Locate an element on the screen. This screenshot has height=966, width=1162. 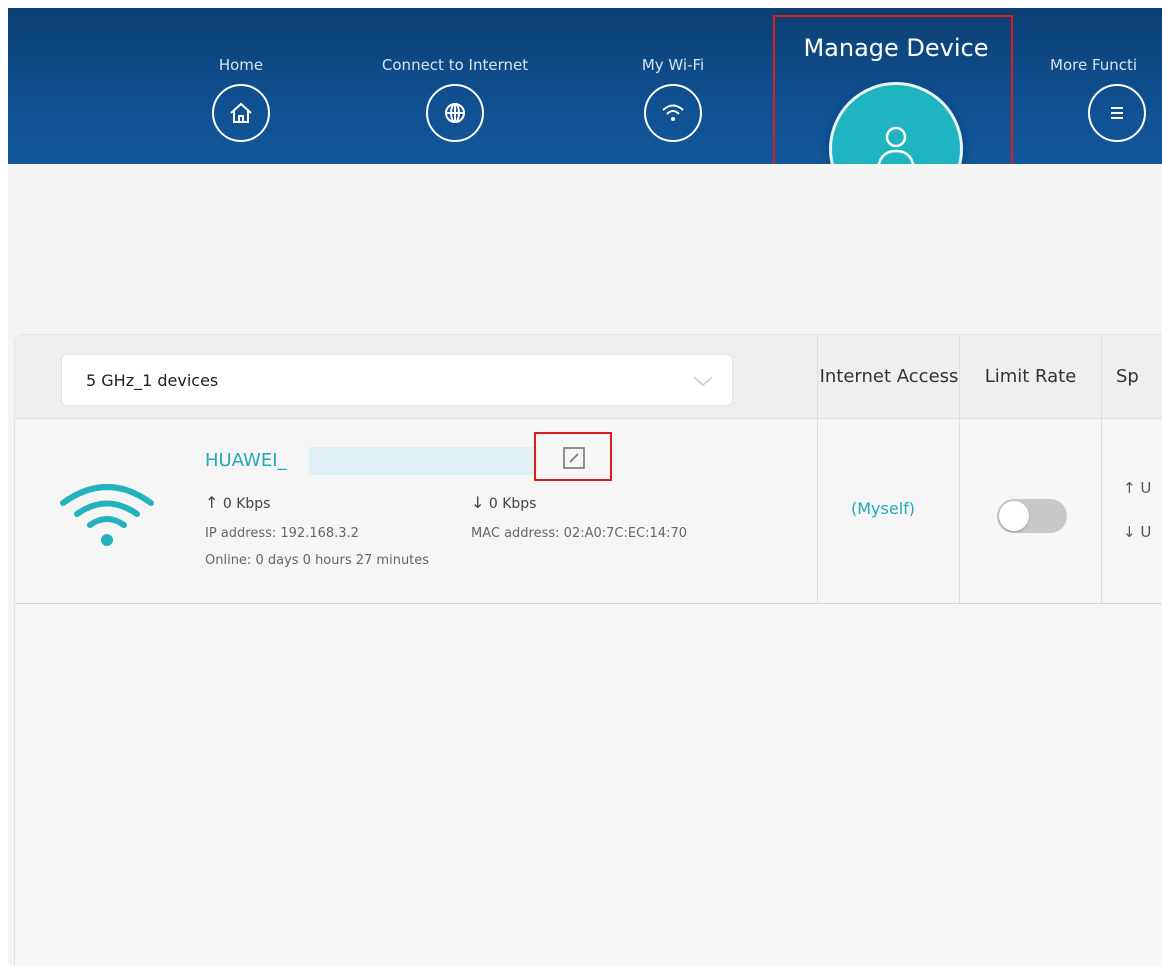
nav-wifi-label: My Wi-Fi is located at coordinates (673, 65).